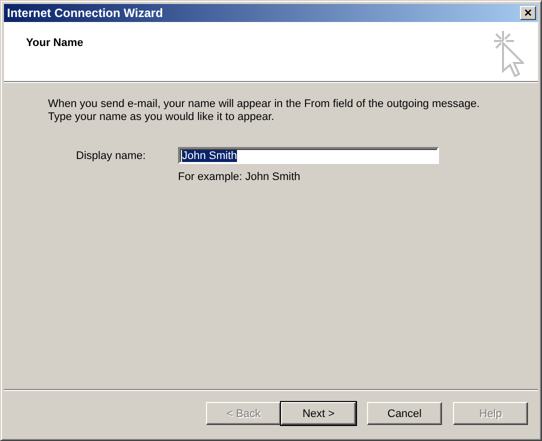  Describe the element at coordinates (404, 413) in the screenshot. I see `wizard-button: Cancel` at that location.